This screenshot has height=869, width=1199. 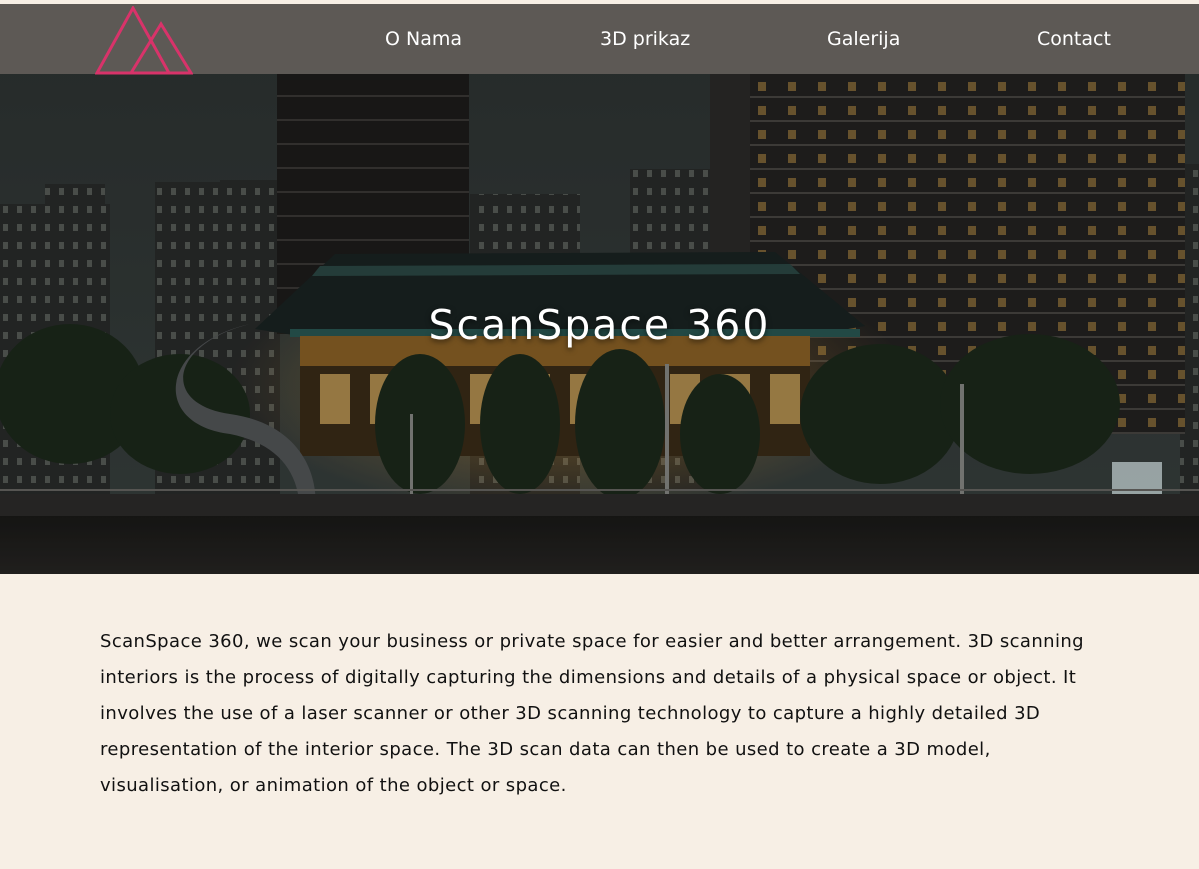 What do you see at coordinates (1074, 39) in the screenshot?
I see `nav-link-contact: Contact` at bounding box center [1074, 39].